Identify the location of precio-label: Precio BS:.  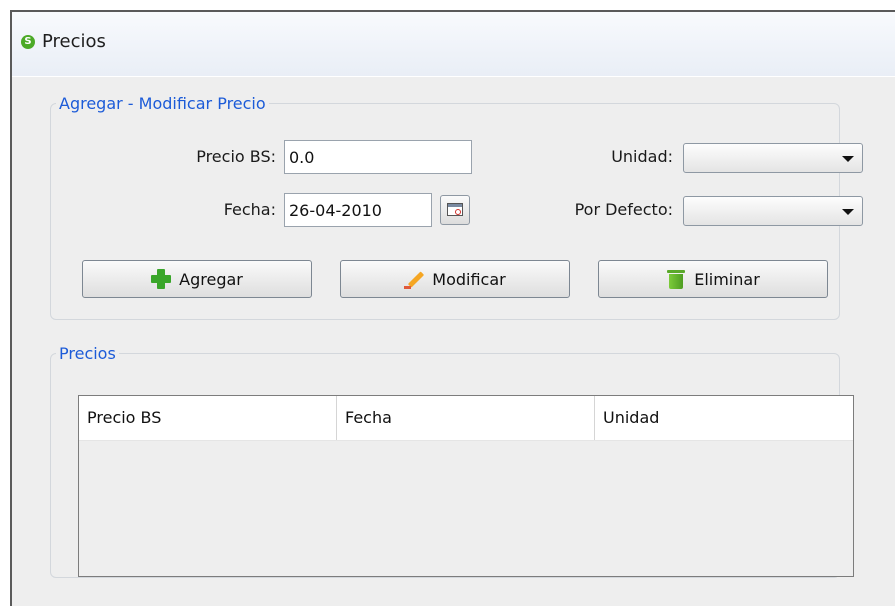
(236, 156).